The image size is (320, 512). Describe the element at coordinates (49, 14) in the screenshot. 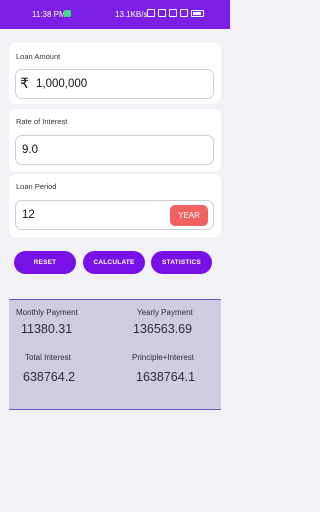

I see `status-time: 11:38 PM` at that location.